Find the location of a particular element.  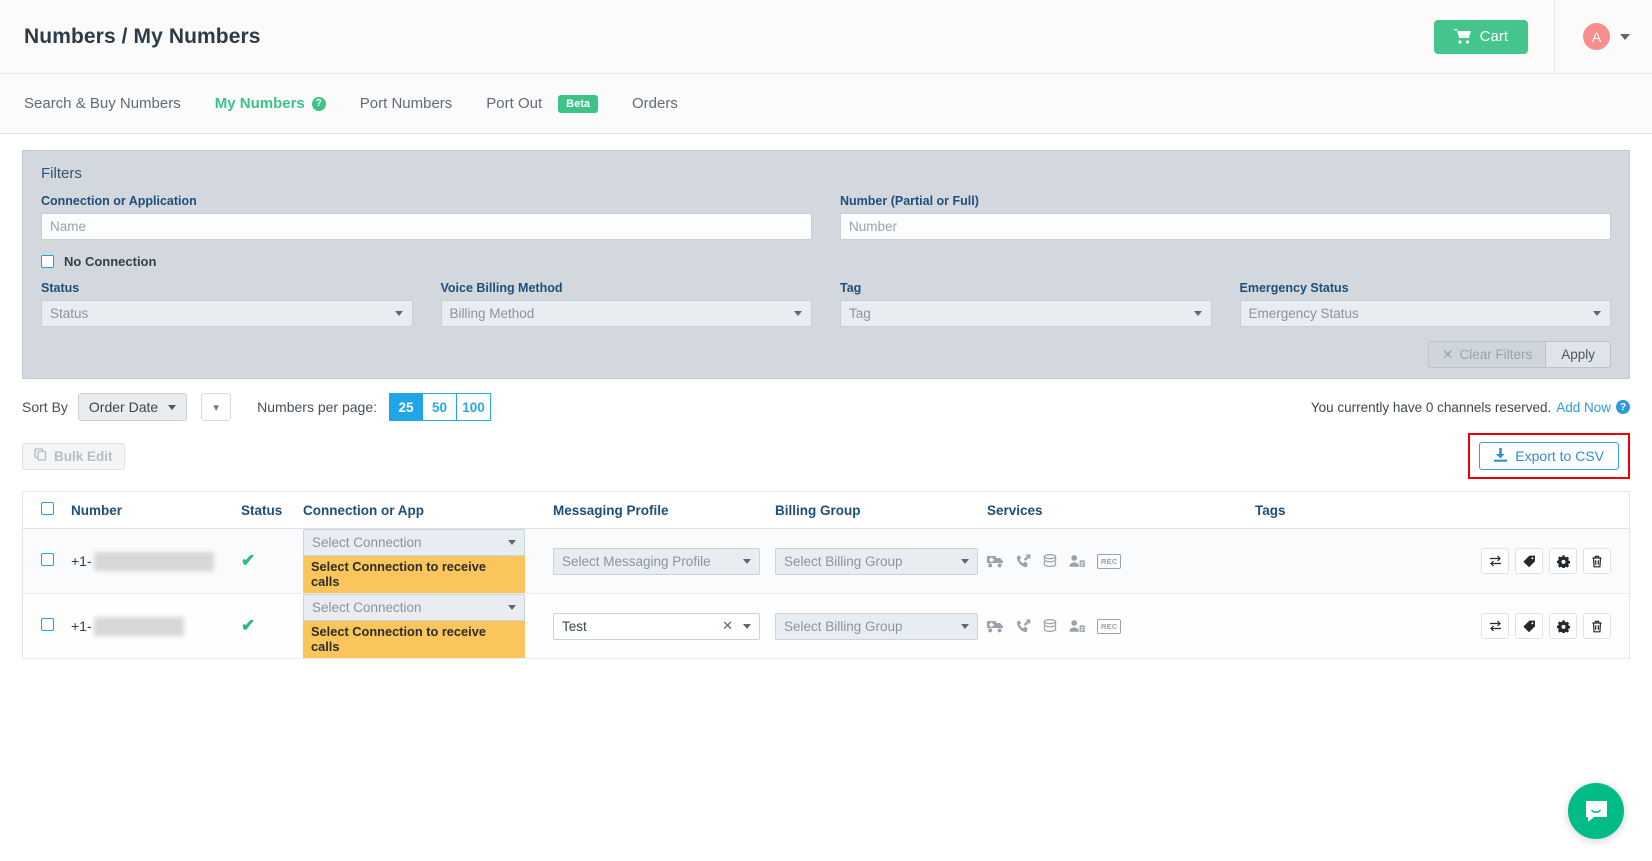

row-billing-group-cell: Select Billing Group is located at coordinates (881, 626).